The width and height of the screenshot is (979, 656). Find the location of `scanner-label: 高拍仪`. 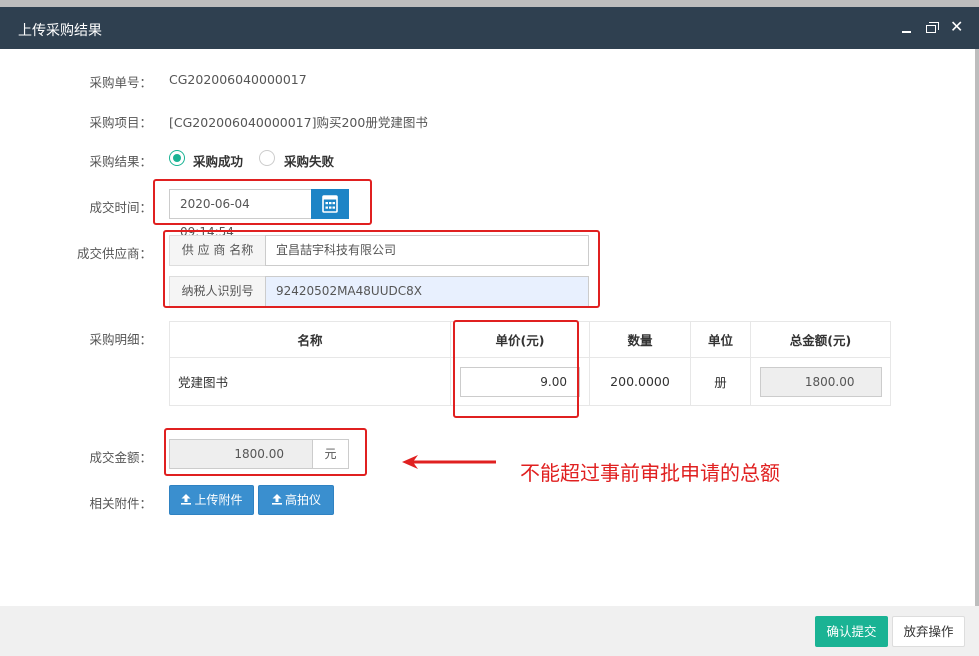

scanner-label: 高拍仪 is located at coordinates (302, 500).